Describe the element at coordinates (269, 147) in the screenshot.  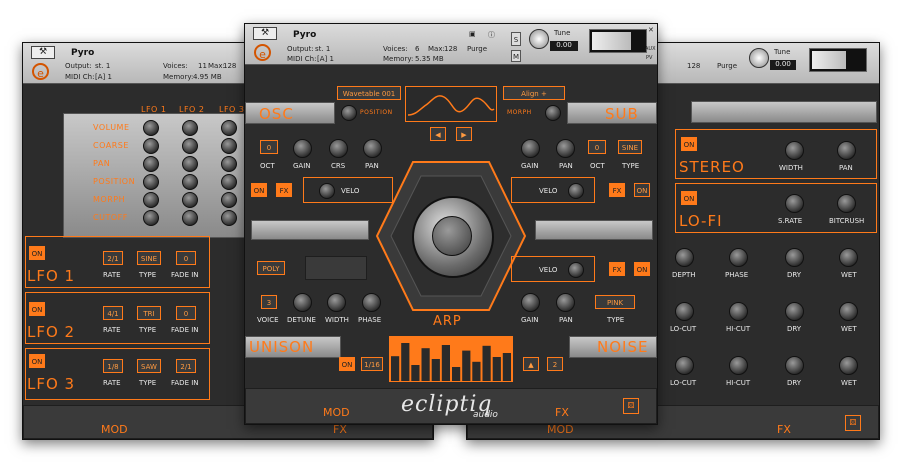
I see `osc-oct-value: 0` at that location.